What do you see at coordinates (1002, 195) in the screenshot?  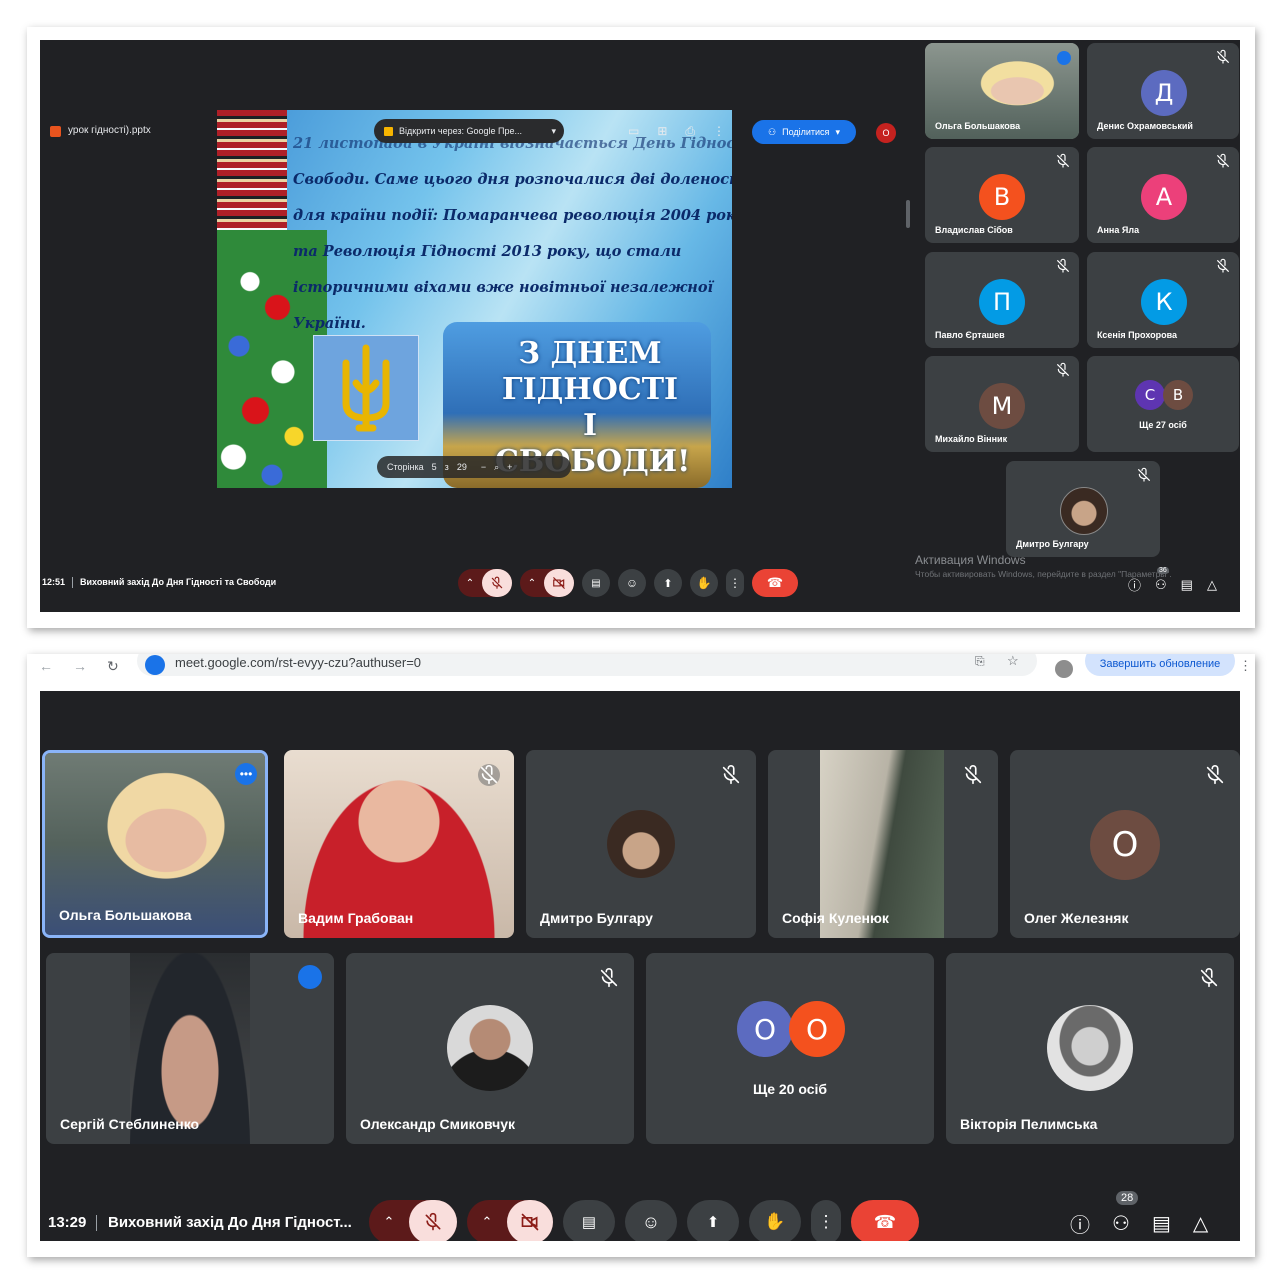 I see `participant-tile-2: В Владислав Сібов` at bounding box center [1002, 195].